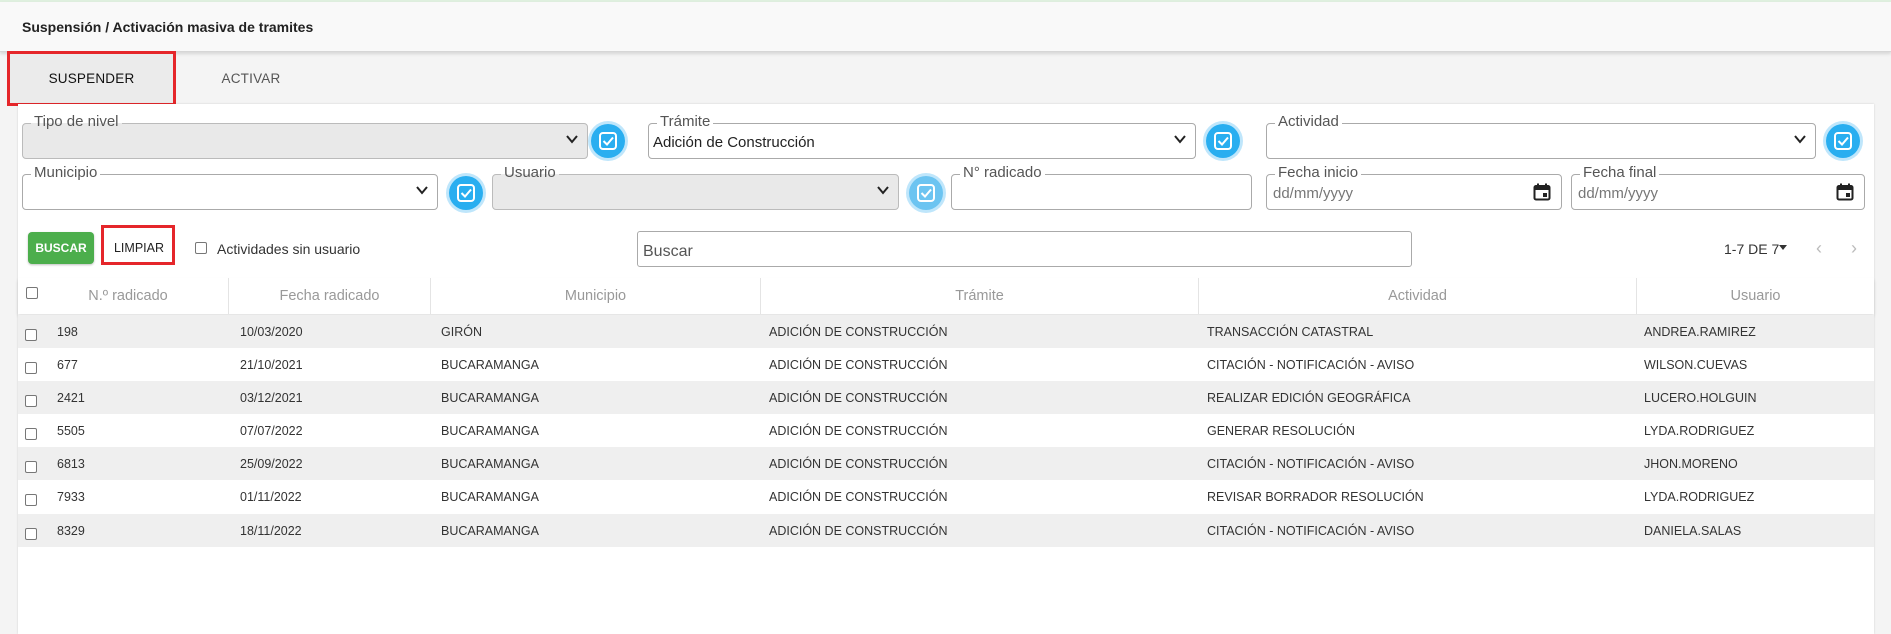 This screenshot has width=1891, height=634. I want to click on actividad-label: Actividad, so click(1308, 122).